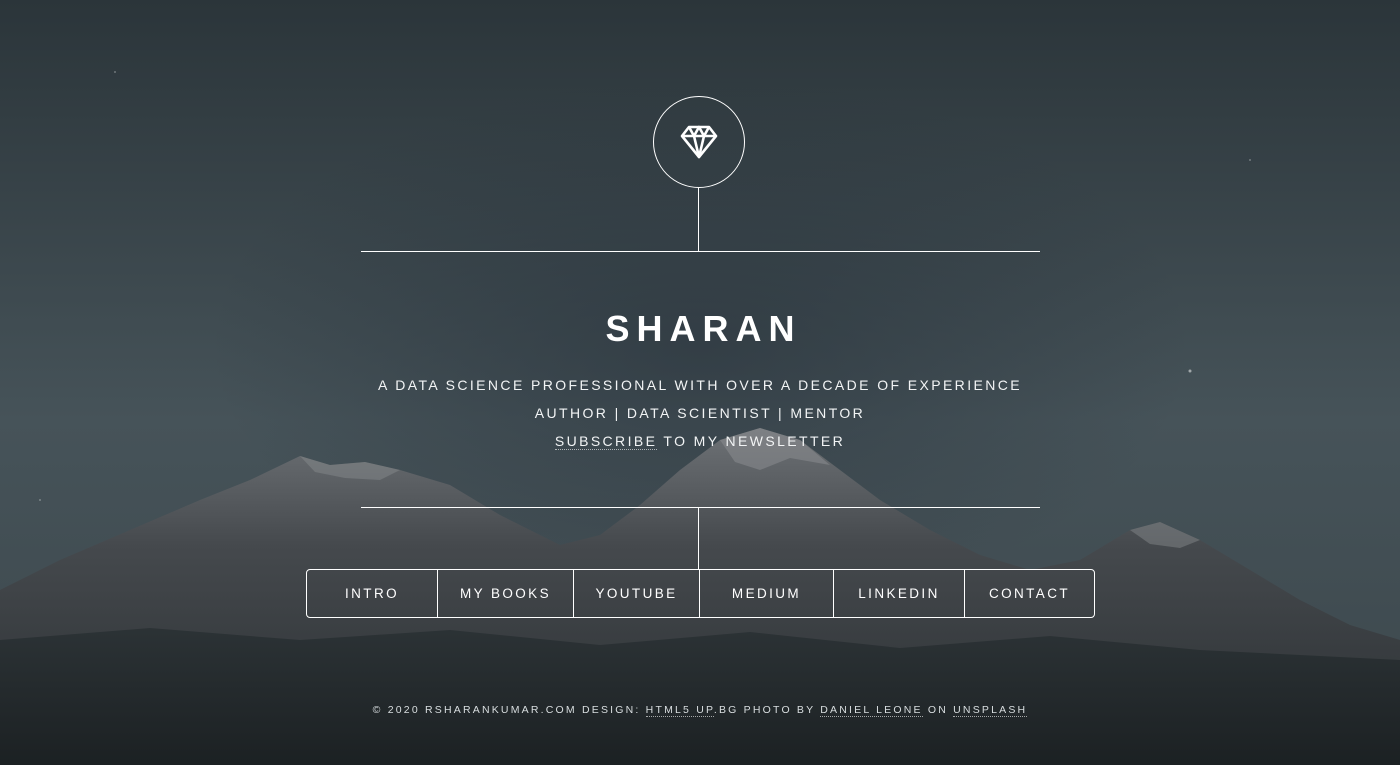  I want to click on newsletter-line: SUBSCRIBE TO MY NEWSLETTER, so click(700, 441).